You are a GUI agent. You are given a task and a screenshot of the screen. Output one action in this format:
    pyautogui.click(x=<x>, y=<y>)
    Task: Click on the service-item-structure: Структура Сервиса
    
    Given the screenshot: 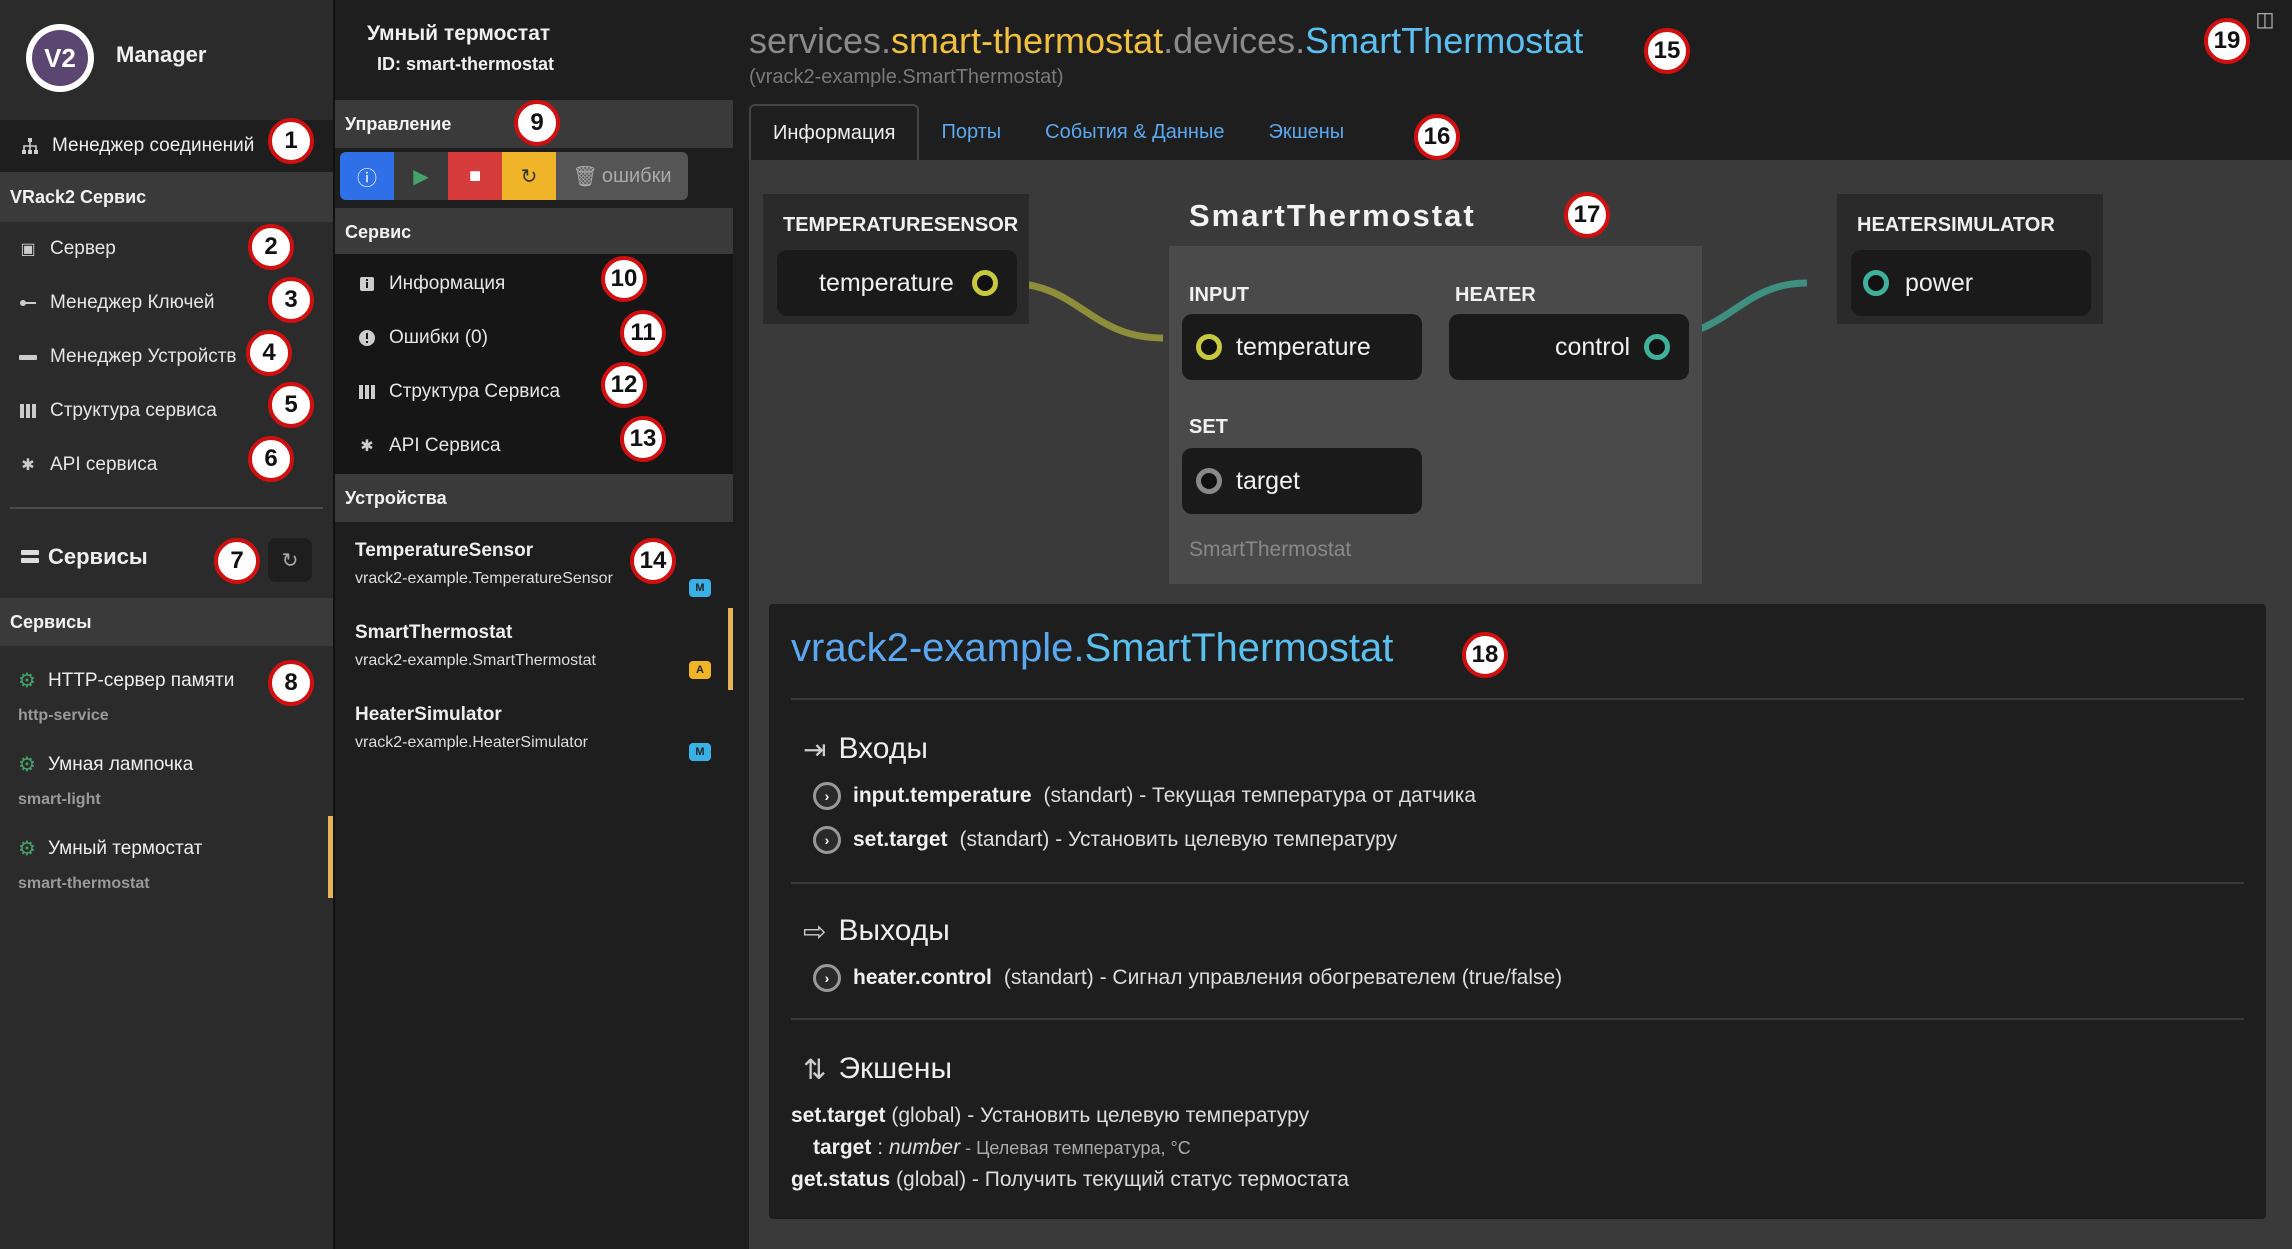 What is the action you would take?
    pyautogui.click(x=458, y=392)
    